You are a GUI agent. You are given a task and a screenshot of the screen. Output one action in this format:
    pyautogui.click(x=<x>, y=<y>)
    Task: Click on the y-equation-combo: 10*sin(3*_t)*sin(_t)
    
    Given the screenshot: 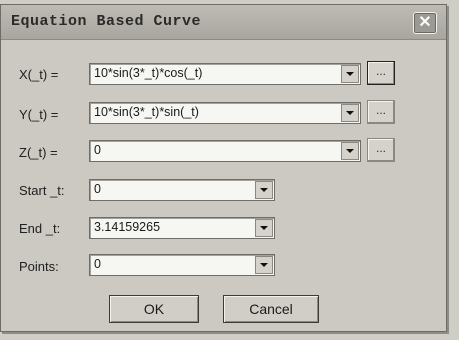 What is the action you would take?
    pyautogui.click(x=225, y=113)
    